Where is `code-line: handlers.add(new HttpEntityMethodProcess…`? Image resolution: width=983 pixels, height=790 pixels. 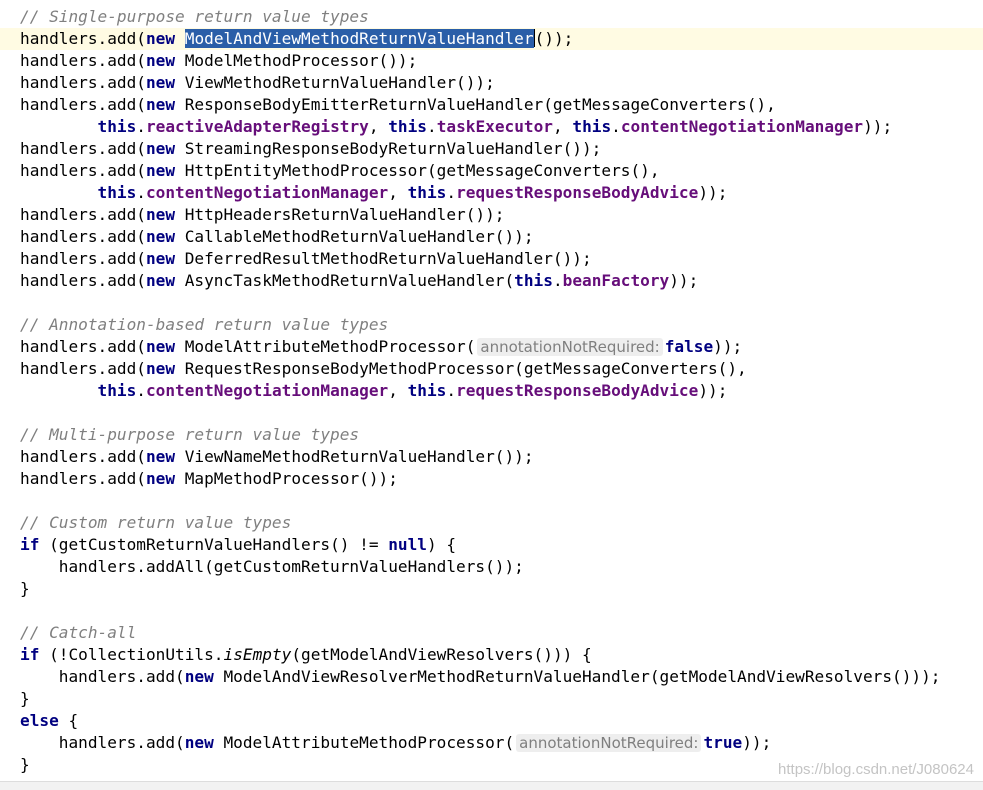 code-line: handlers.add(new HttpEntityMethodProcess… is located at coordinates (491, 171).